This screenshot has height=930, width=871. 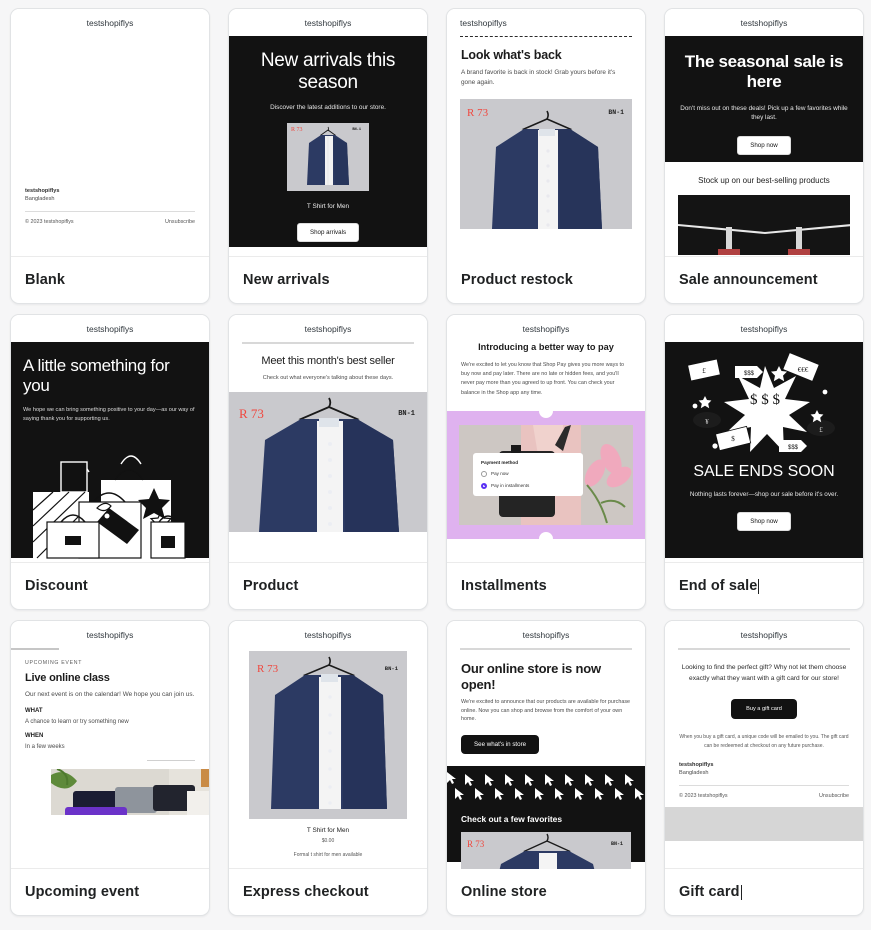 I want to click on card-caption: Product, so click(x=328, y=586).